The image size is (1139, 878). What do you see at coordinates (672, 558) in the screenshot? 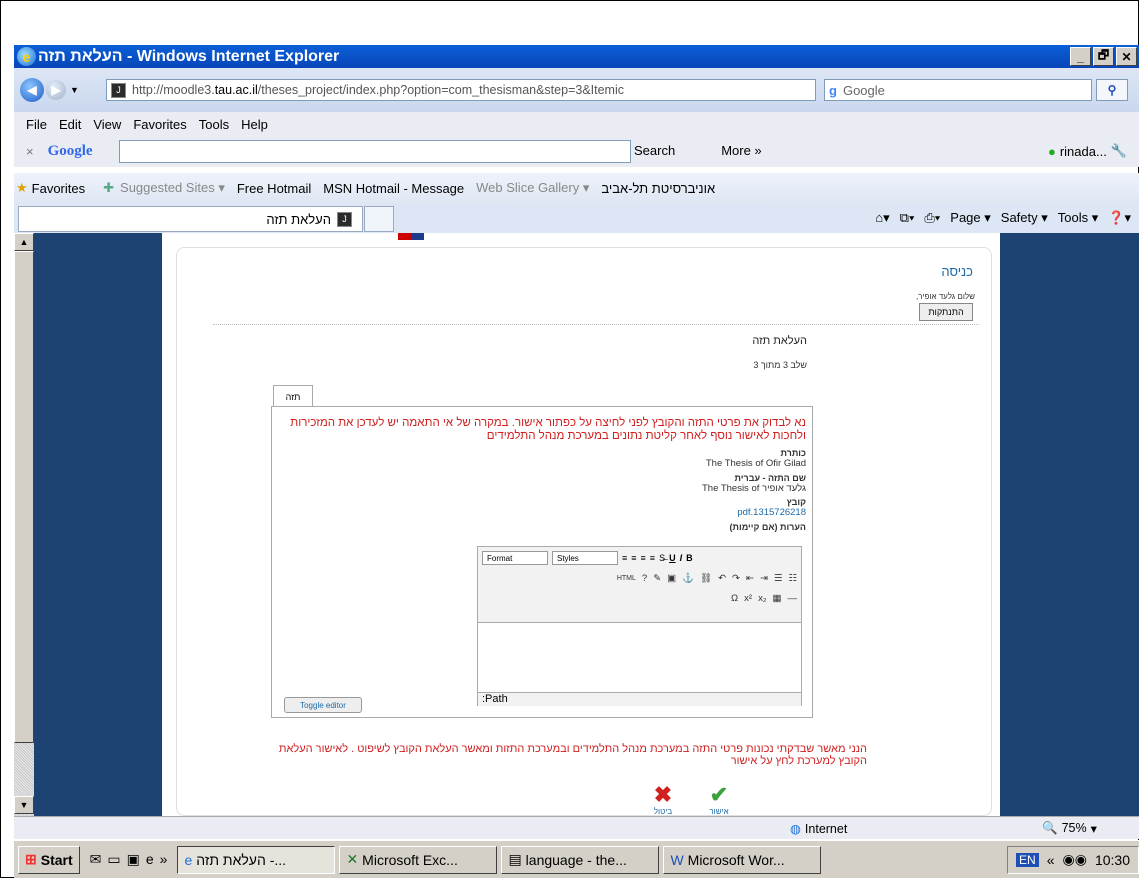
I see `underline-icon: U` at bounding box center [672, 558].